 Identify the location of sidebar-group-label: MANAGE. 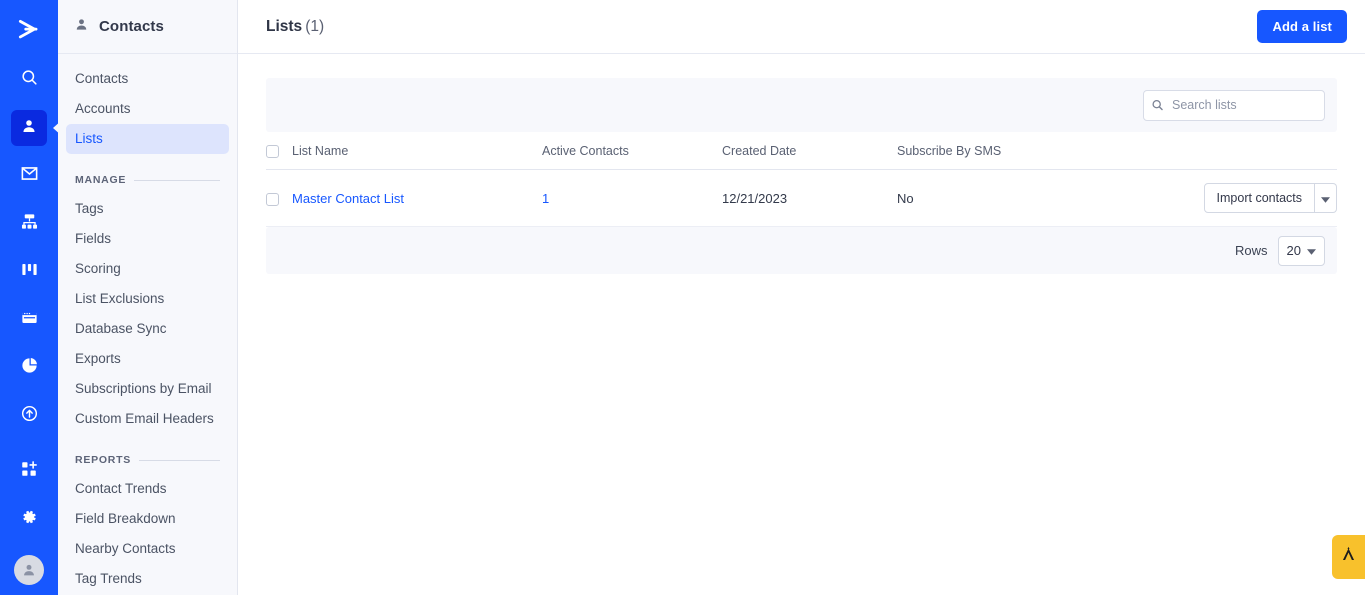
(101, 180).